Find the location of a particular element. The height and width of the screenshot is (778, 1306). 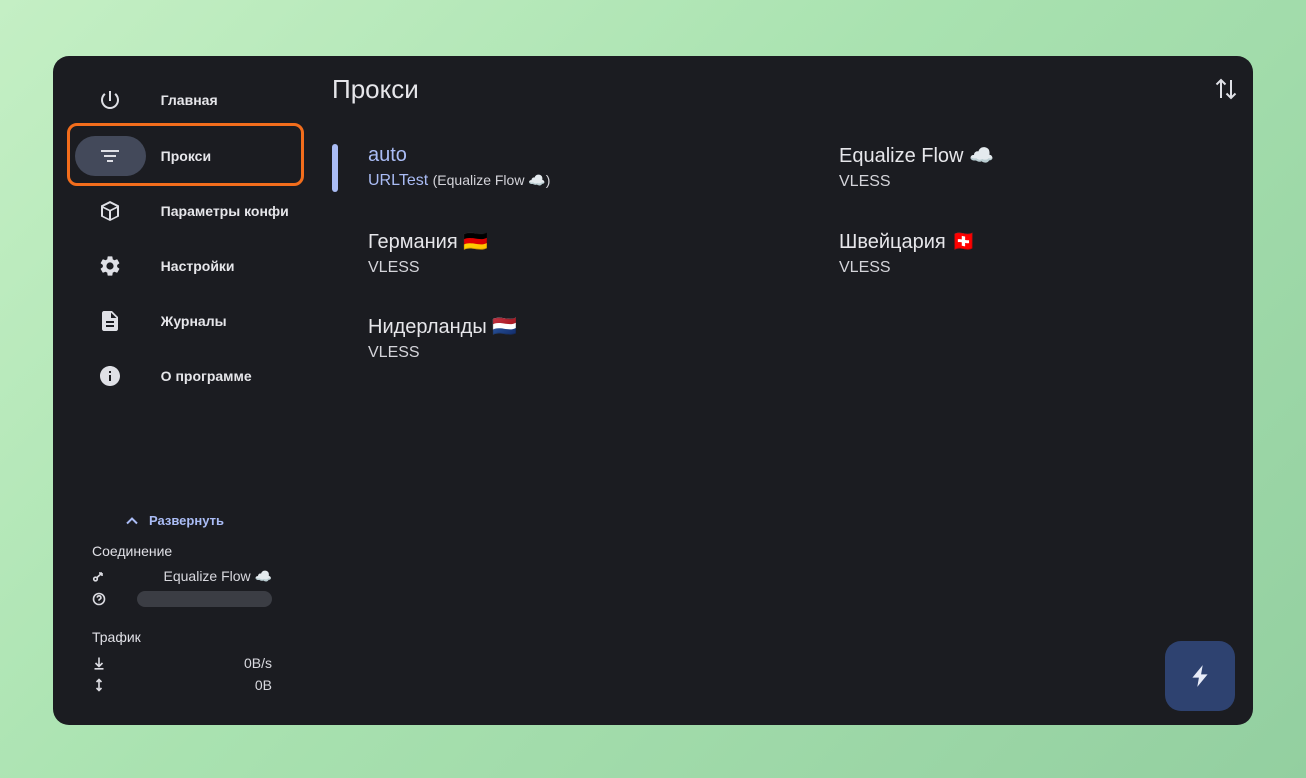

proxy-name: Германия 🇩🇪 is located at coordinates (428, 242).